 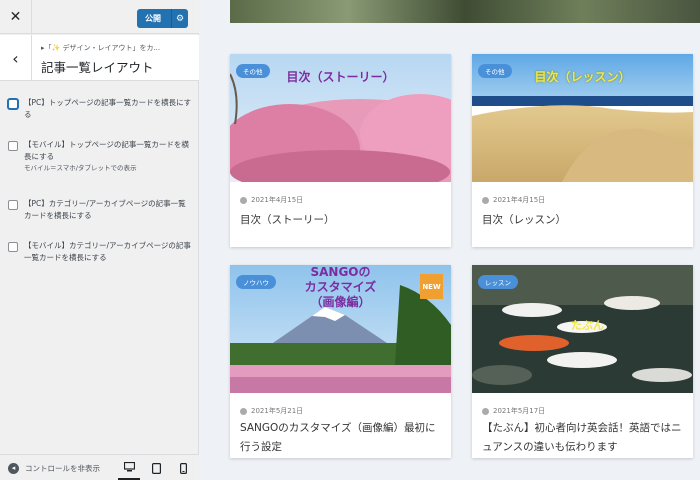 I want to click on thumbnail-caption: 目次（ストーリー）, so click(x=340, y=77).